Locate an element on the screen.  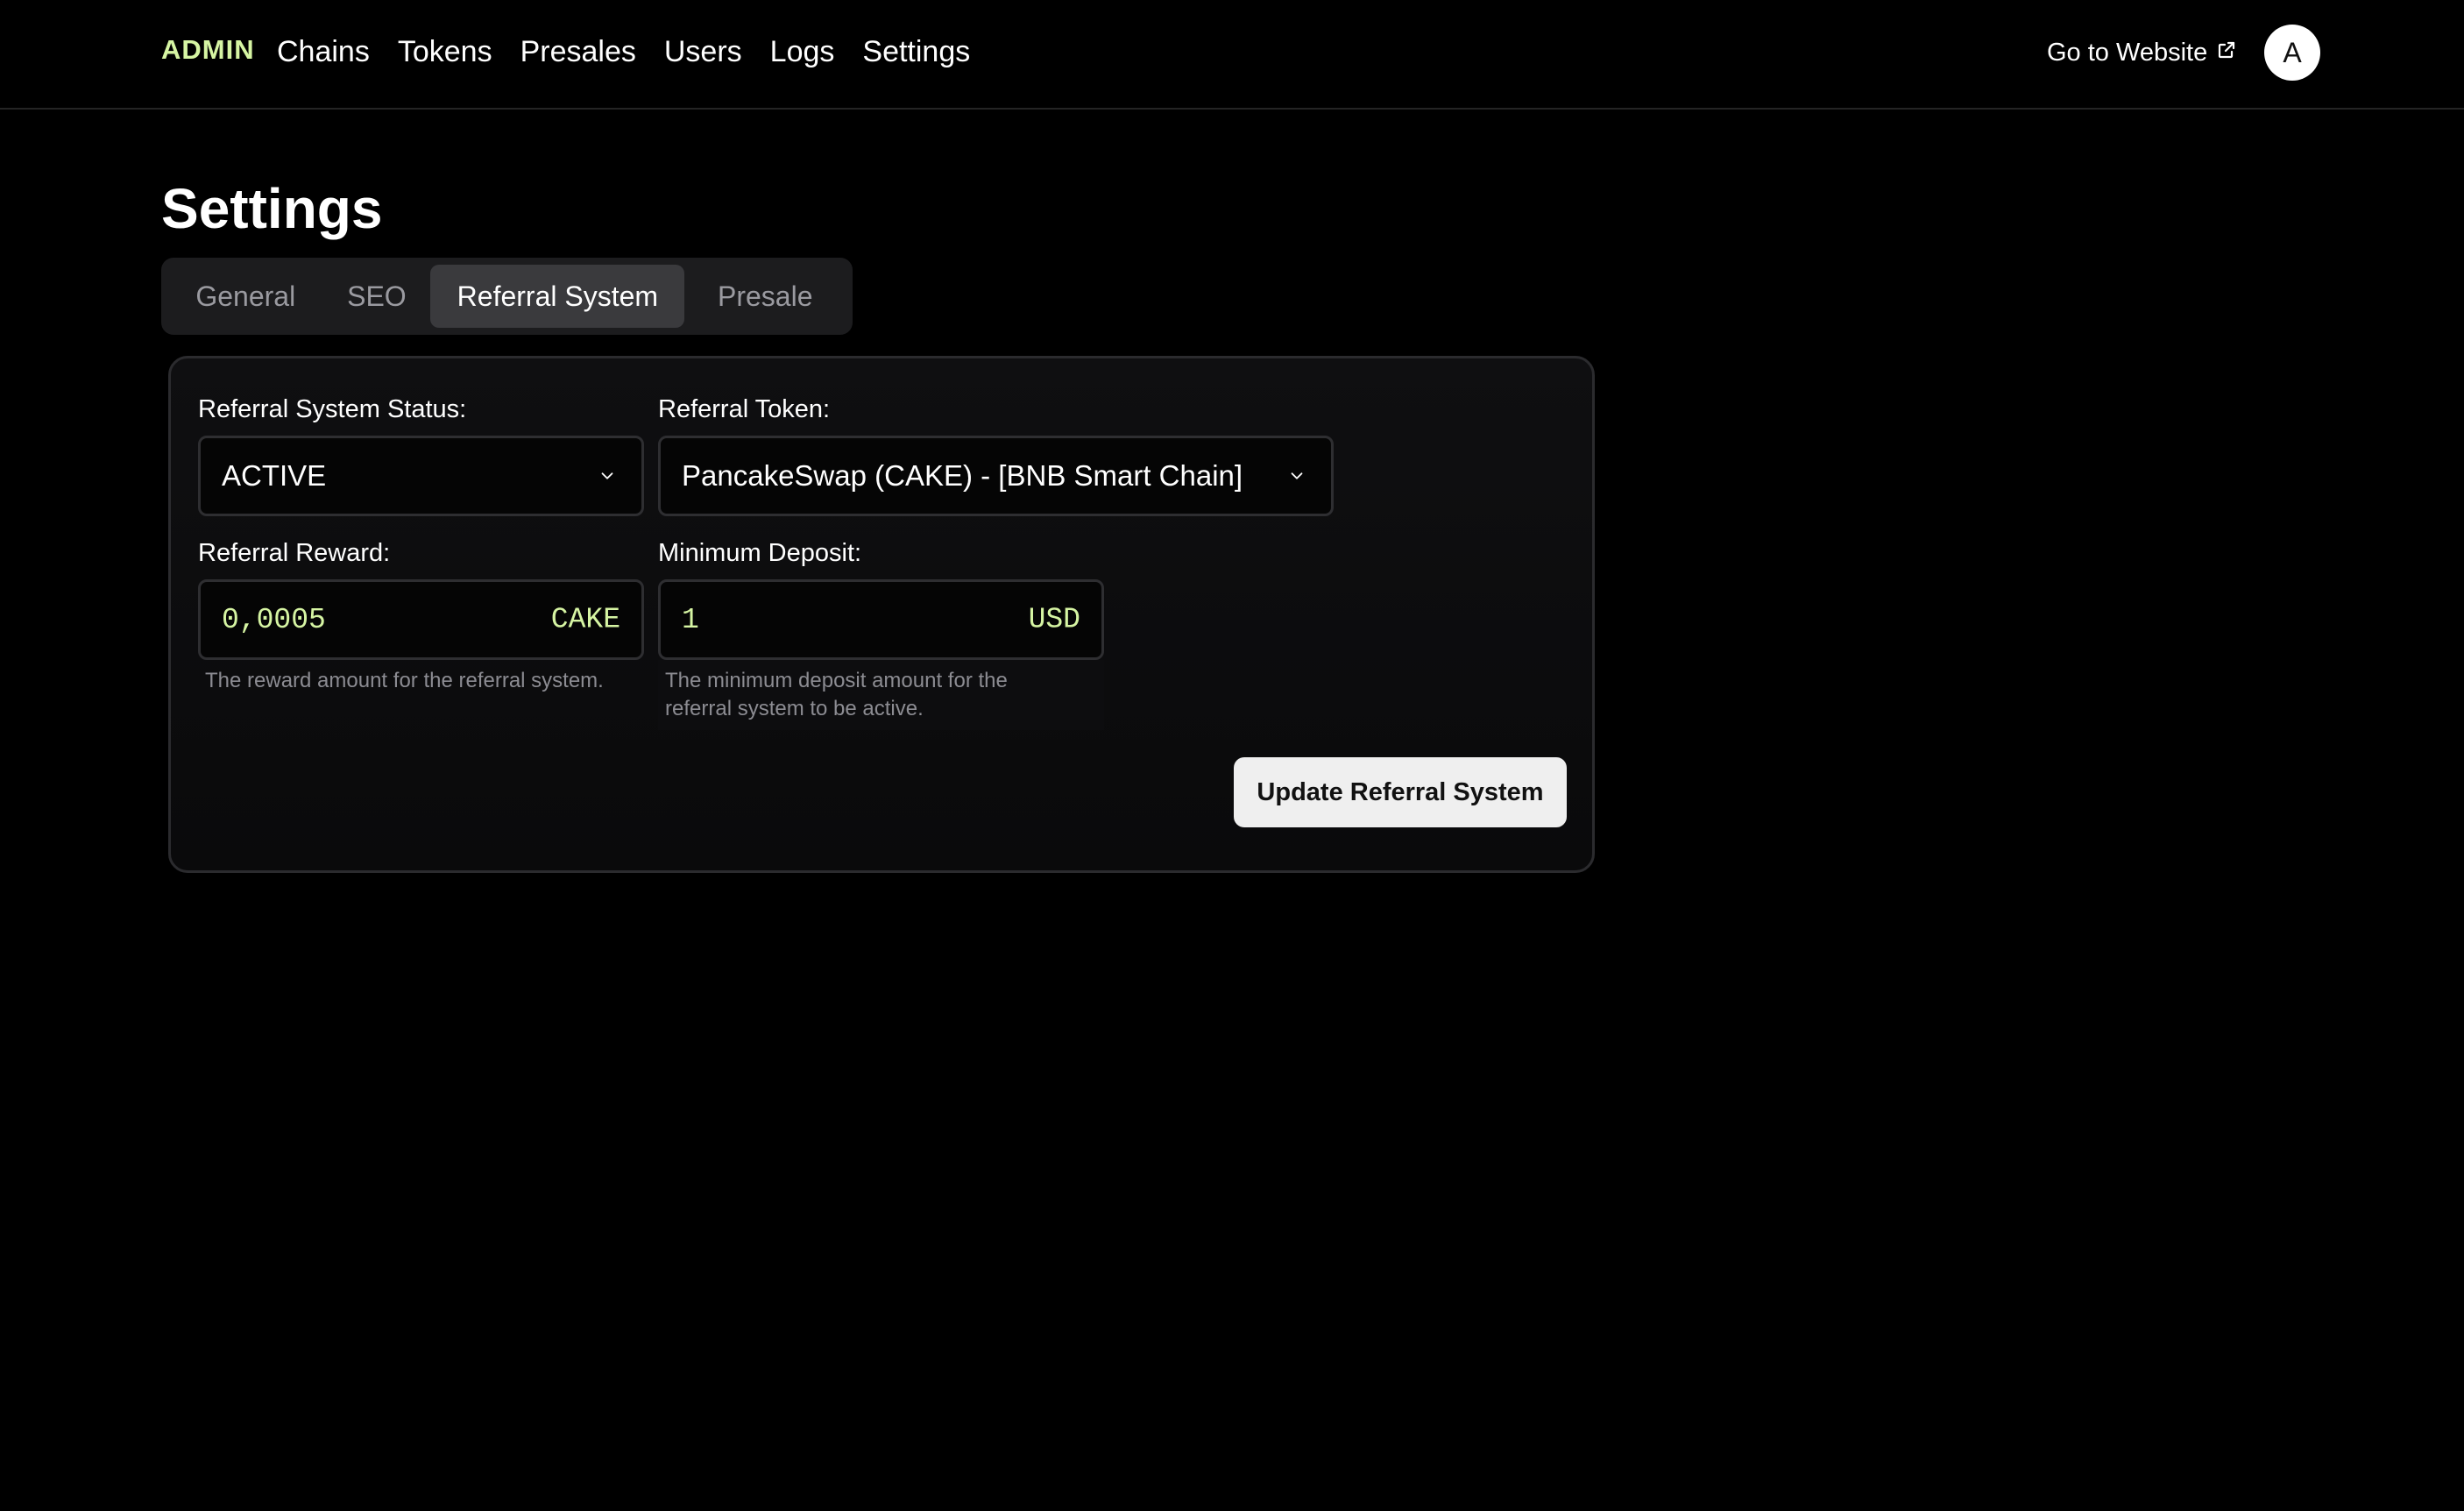
reward-field: CAKE is located at coordinates (421, 619).